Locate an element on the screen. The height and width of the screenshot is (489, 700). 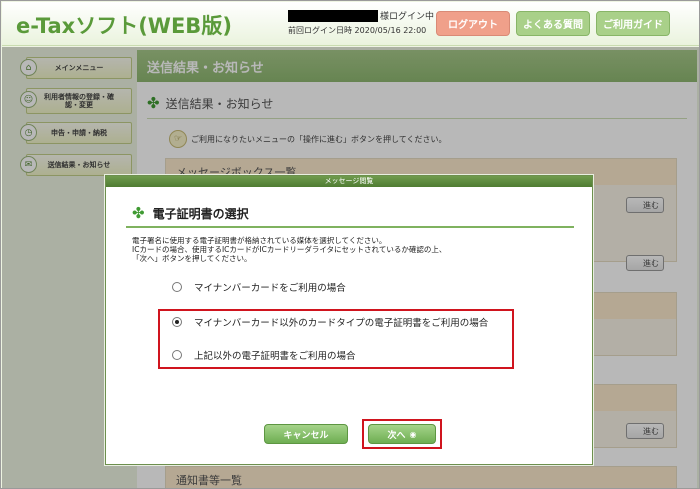
dialog-heading: ✤ 電子証明書の選択 is located at coordinates (190, 213).